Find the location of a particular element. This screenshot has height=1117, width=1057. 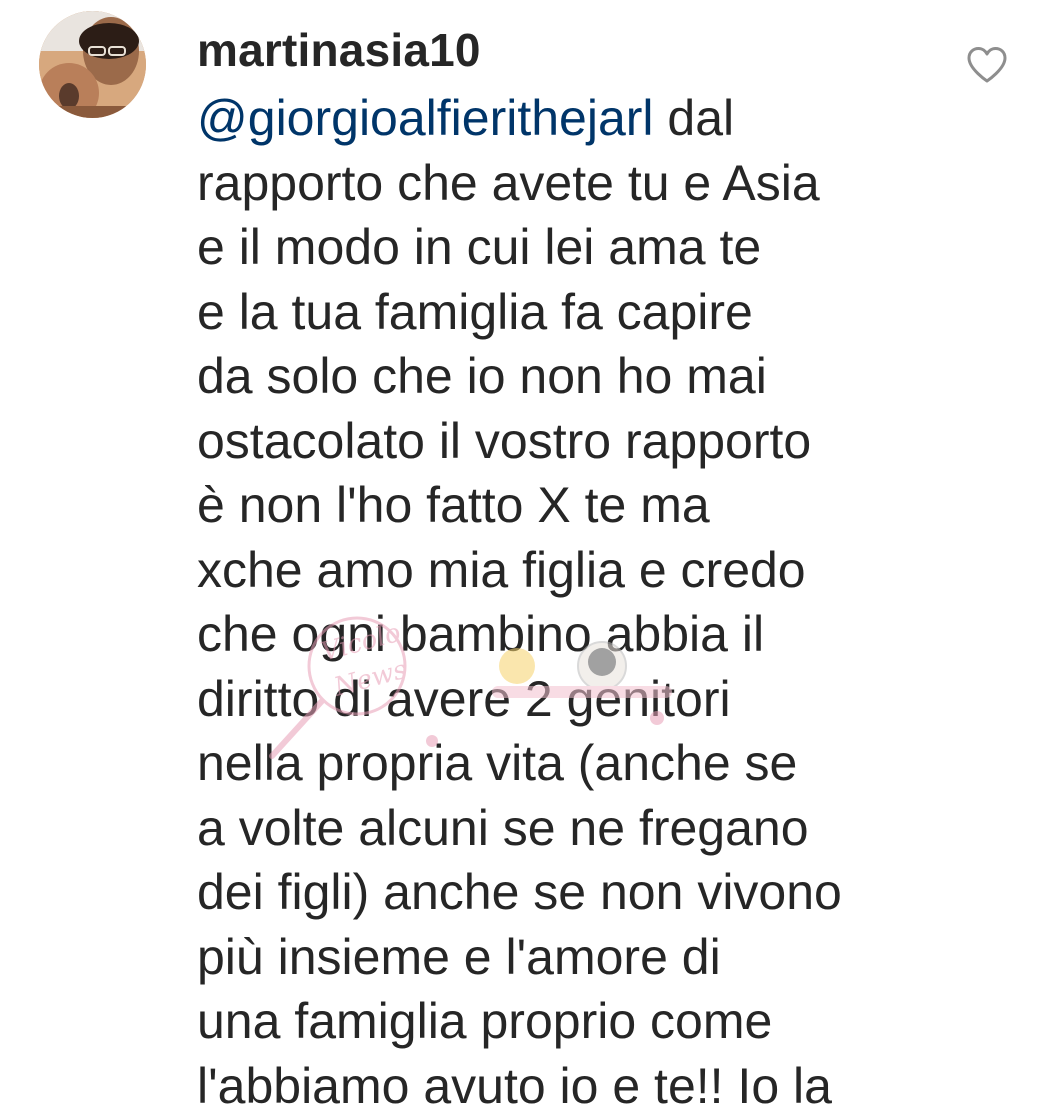

mention-link: @giorgioalfierithejarl is located at coordinates (425, 118).